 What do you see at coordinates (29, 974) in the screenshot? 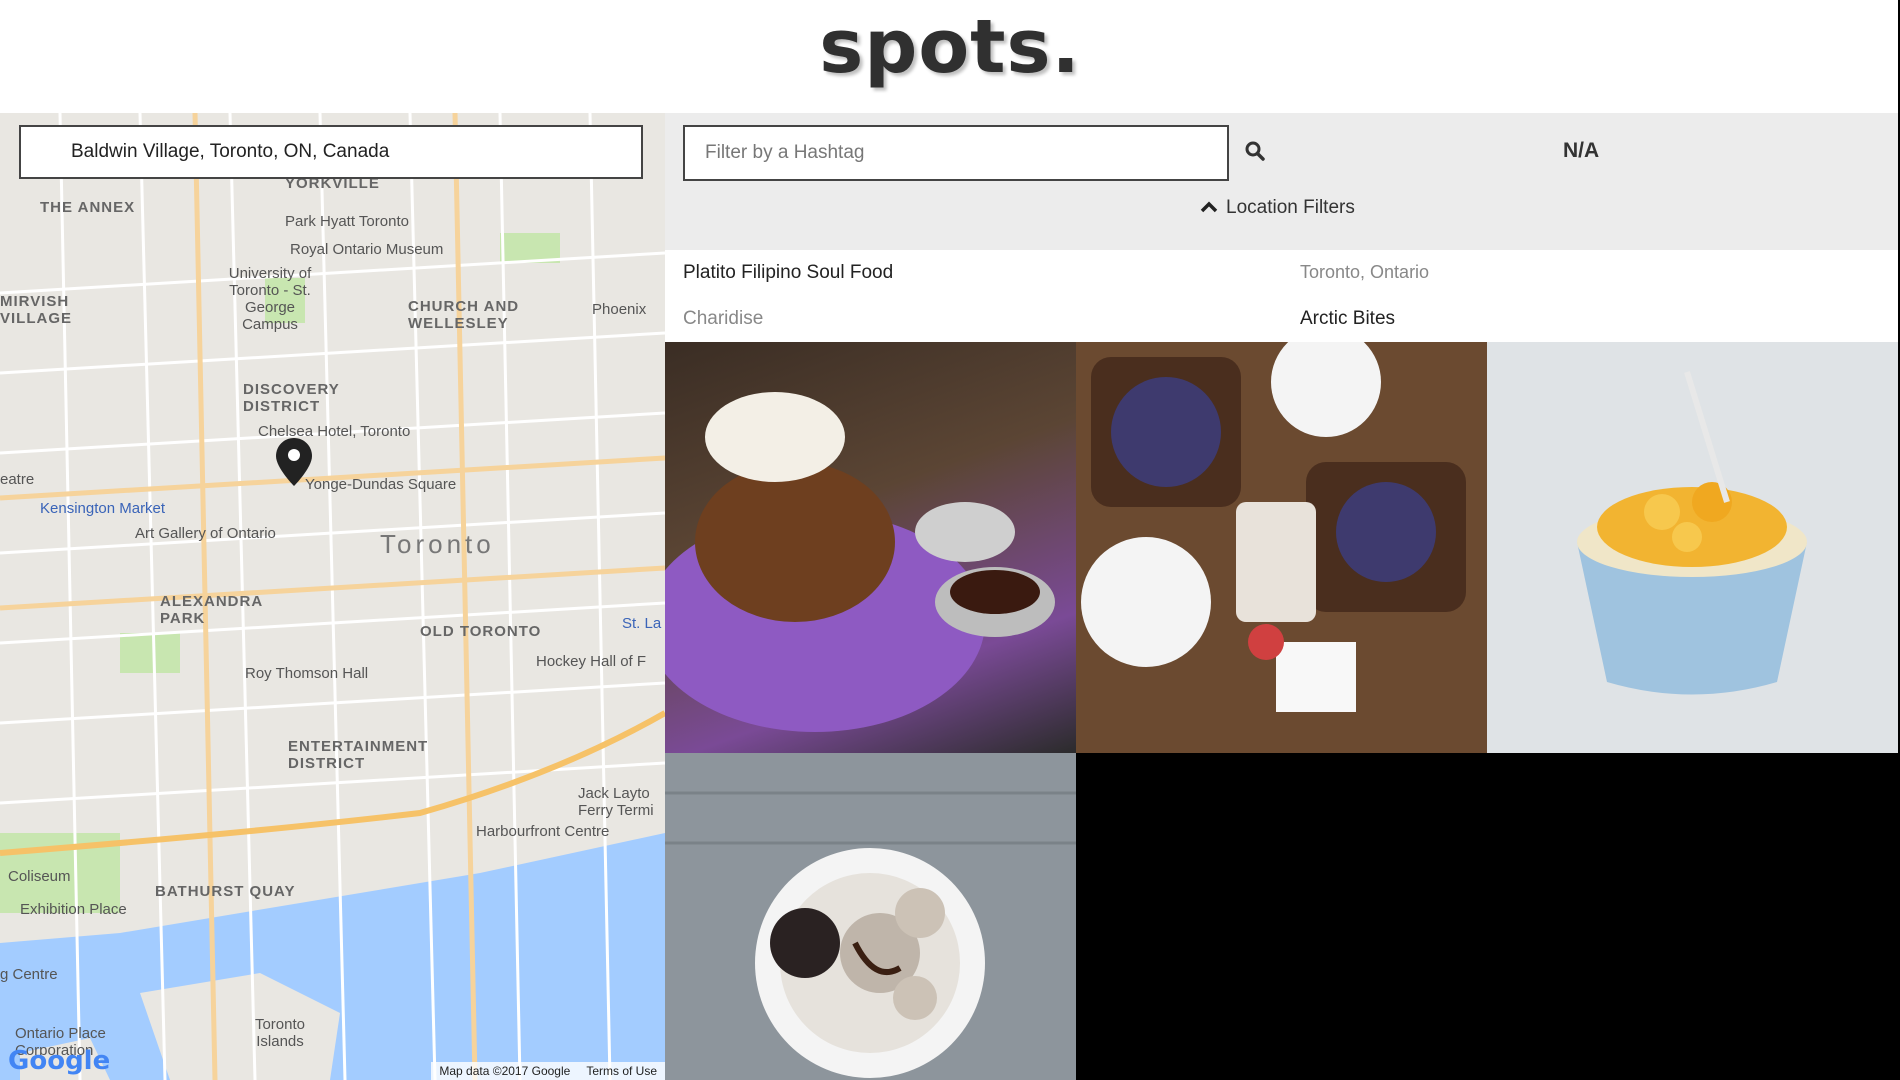
I see `map-label: g Centre` at bounding box center [29, 974].